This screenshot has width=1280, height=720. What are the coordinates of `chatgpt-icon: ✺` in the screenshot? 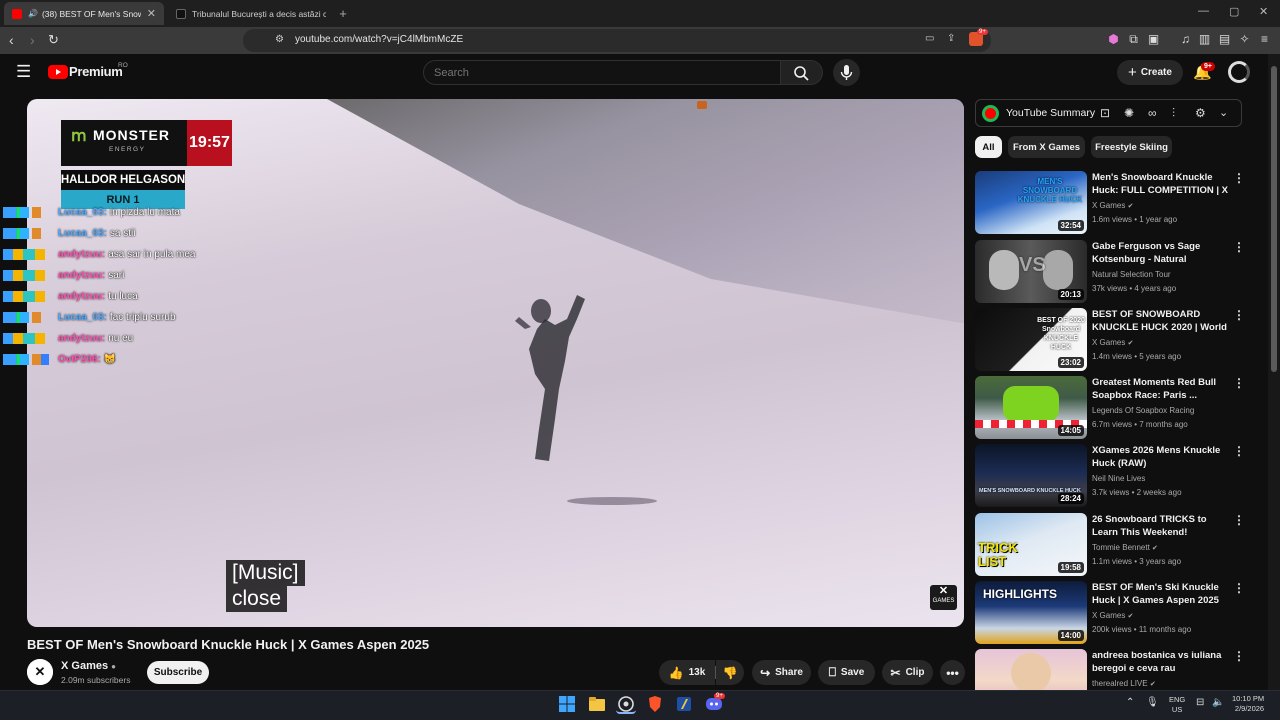 It's located at (1129, 113).